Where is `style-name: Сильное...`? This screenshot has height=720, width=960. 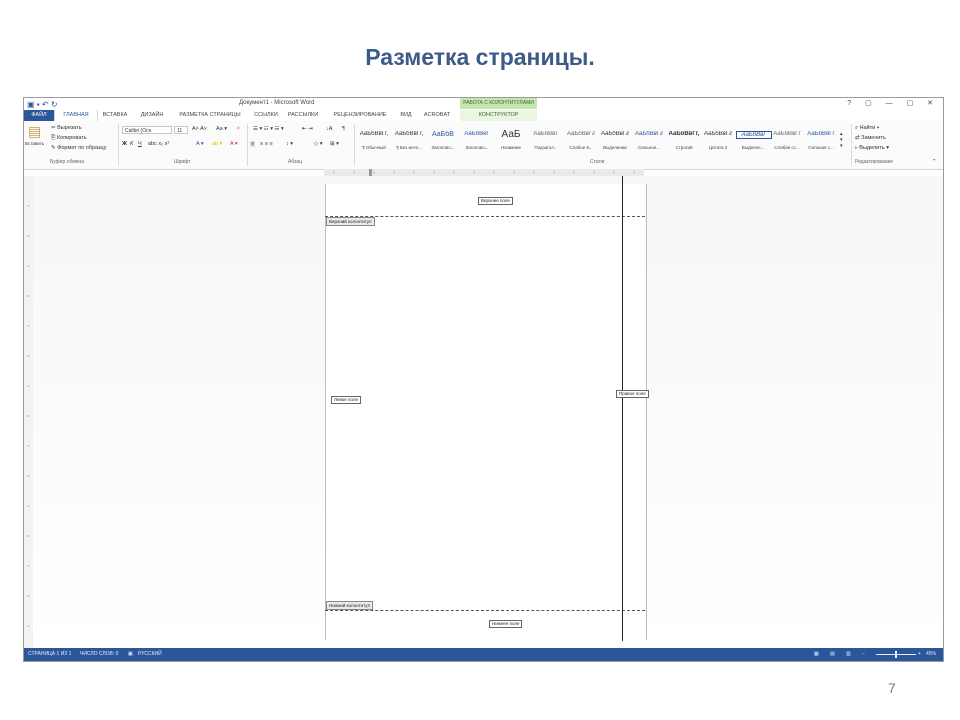 style-name: Сильное... is located at coordinates (649, 147).